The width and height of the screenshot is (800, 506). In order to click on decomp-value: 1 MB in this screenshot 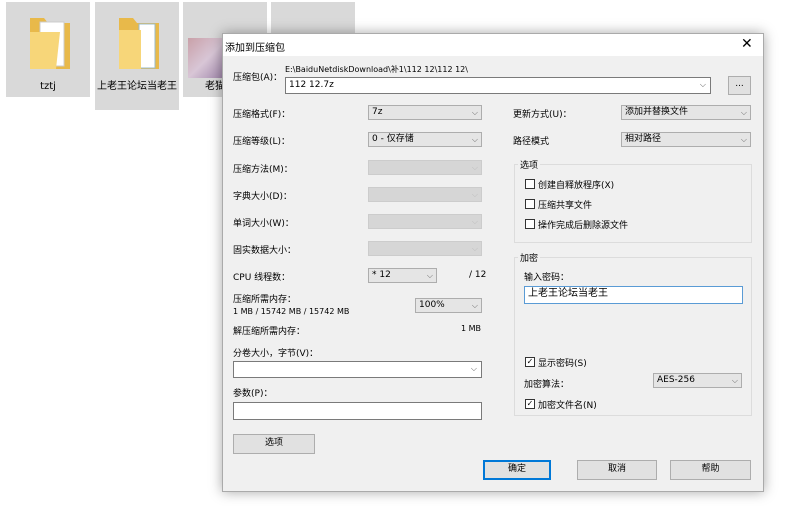, I will do `click(471, 328)`.